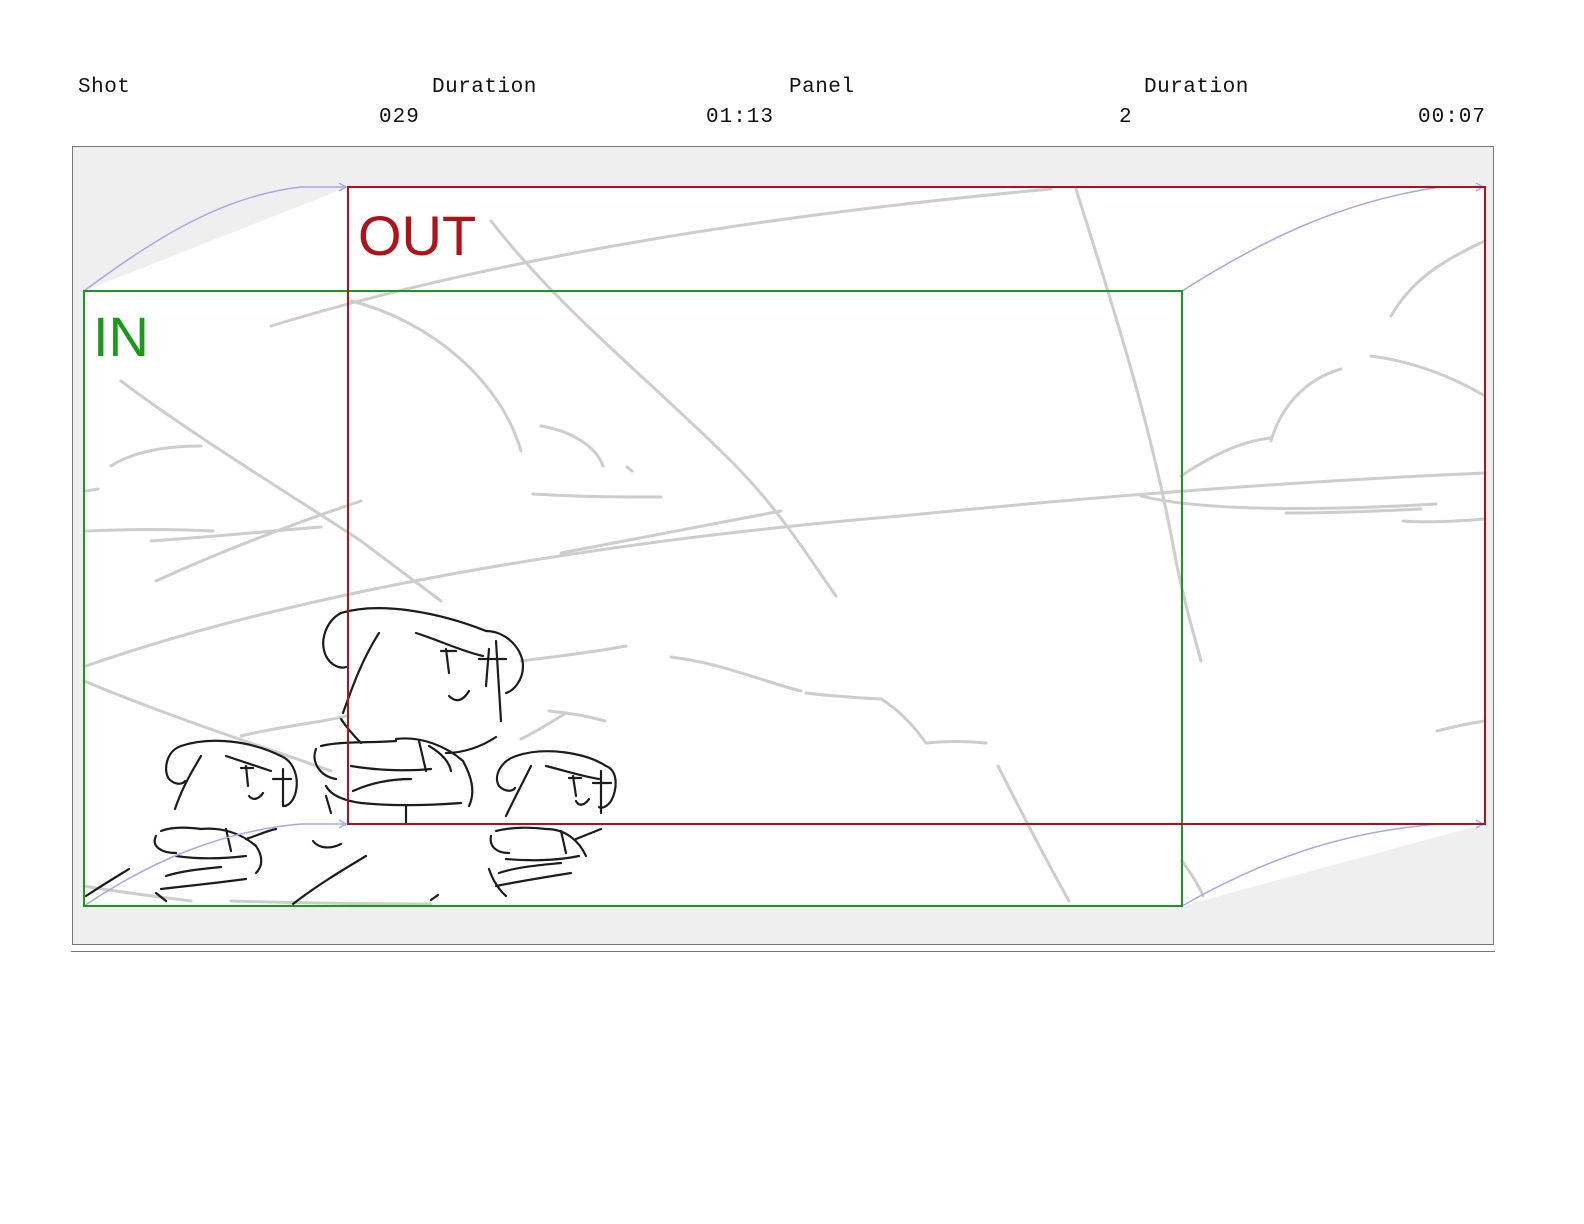 Image resolution: width=1584 pixels, height=1224 pixels. Describe the element at coordinates (399, 117) in the screenshot. I see `shot-number: 029` at that location.